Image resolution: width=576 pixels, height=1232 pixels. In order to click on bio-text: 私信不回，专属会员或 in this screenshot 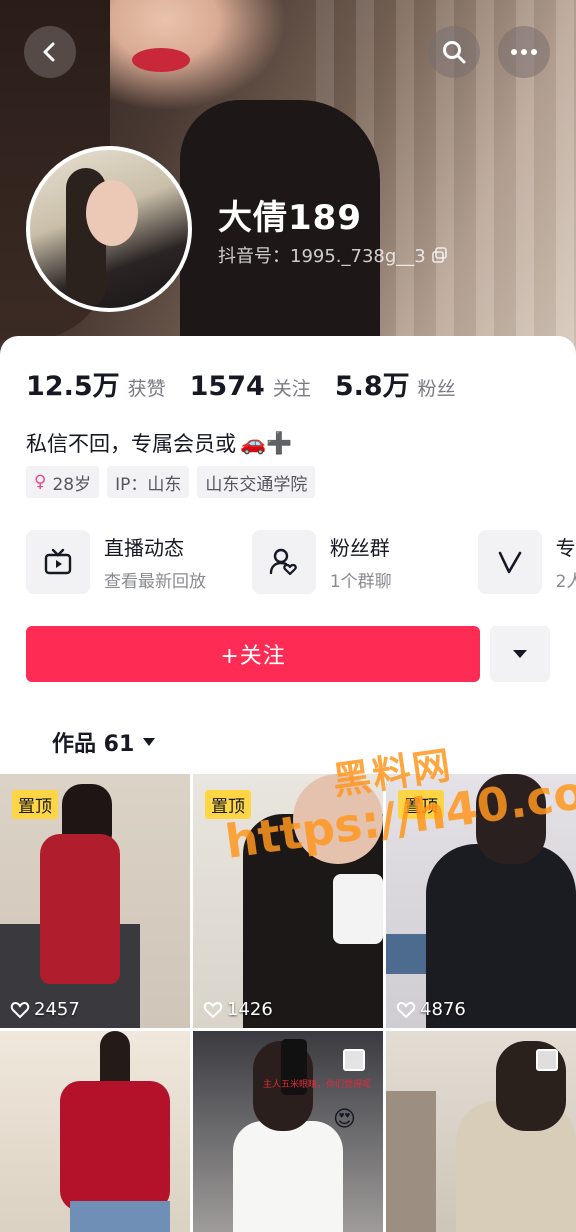, I will do `click(131, 444)`.